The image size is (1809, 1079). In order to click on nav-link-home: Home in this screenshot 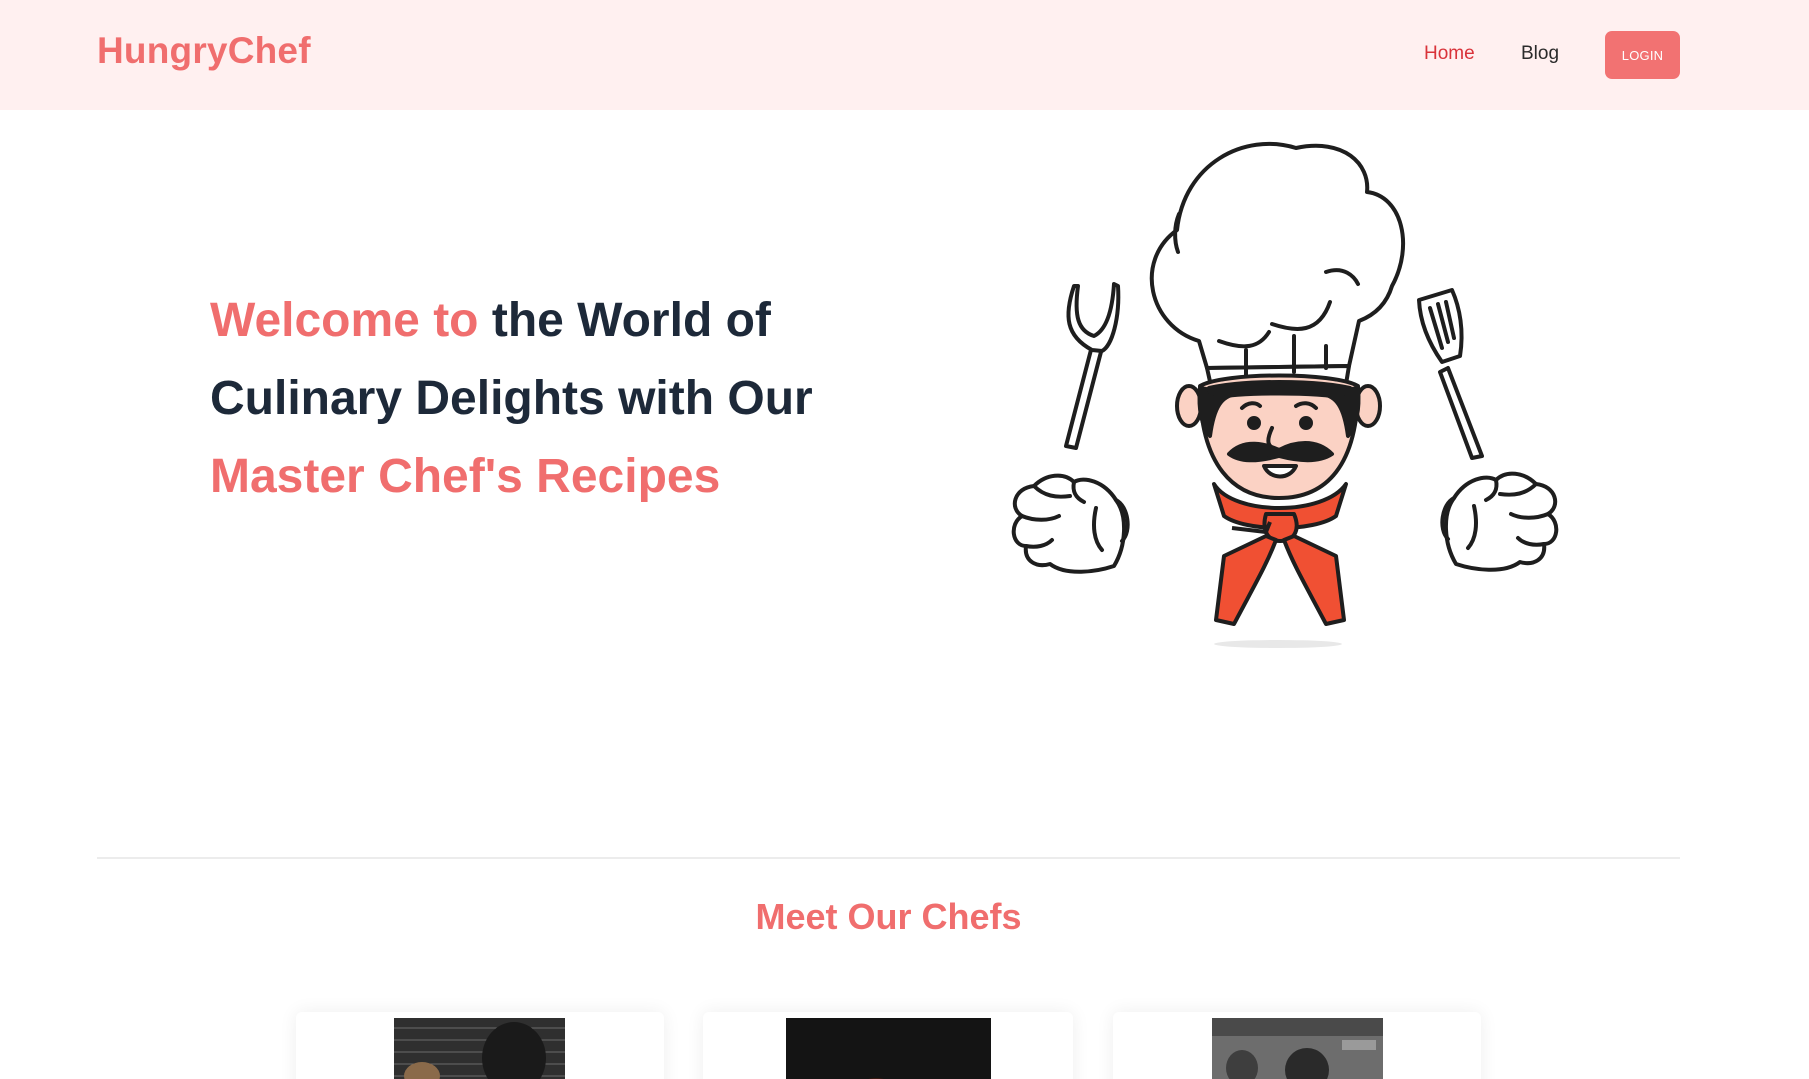, I will do `click(1449, 54)`.